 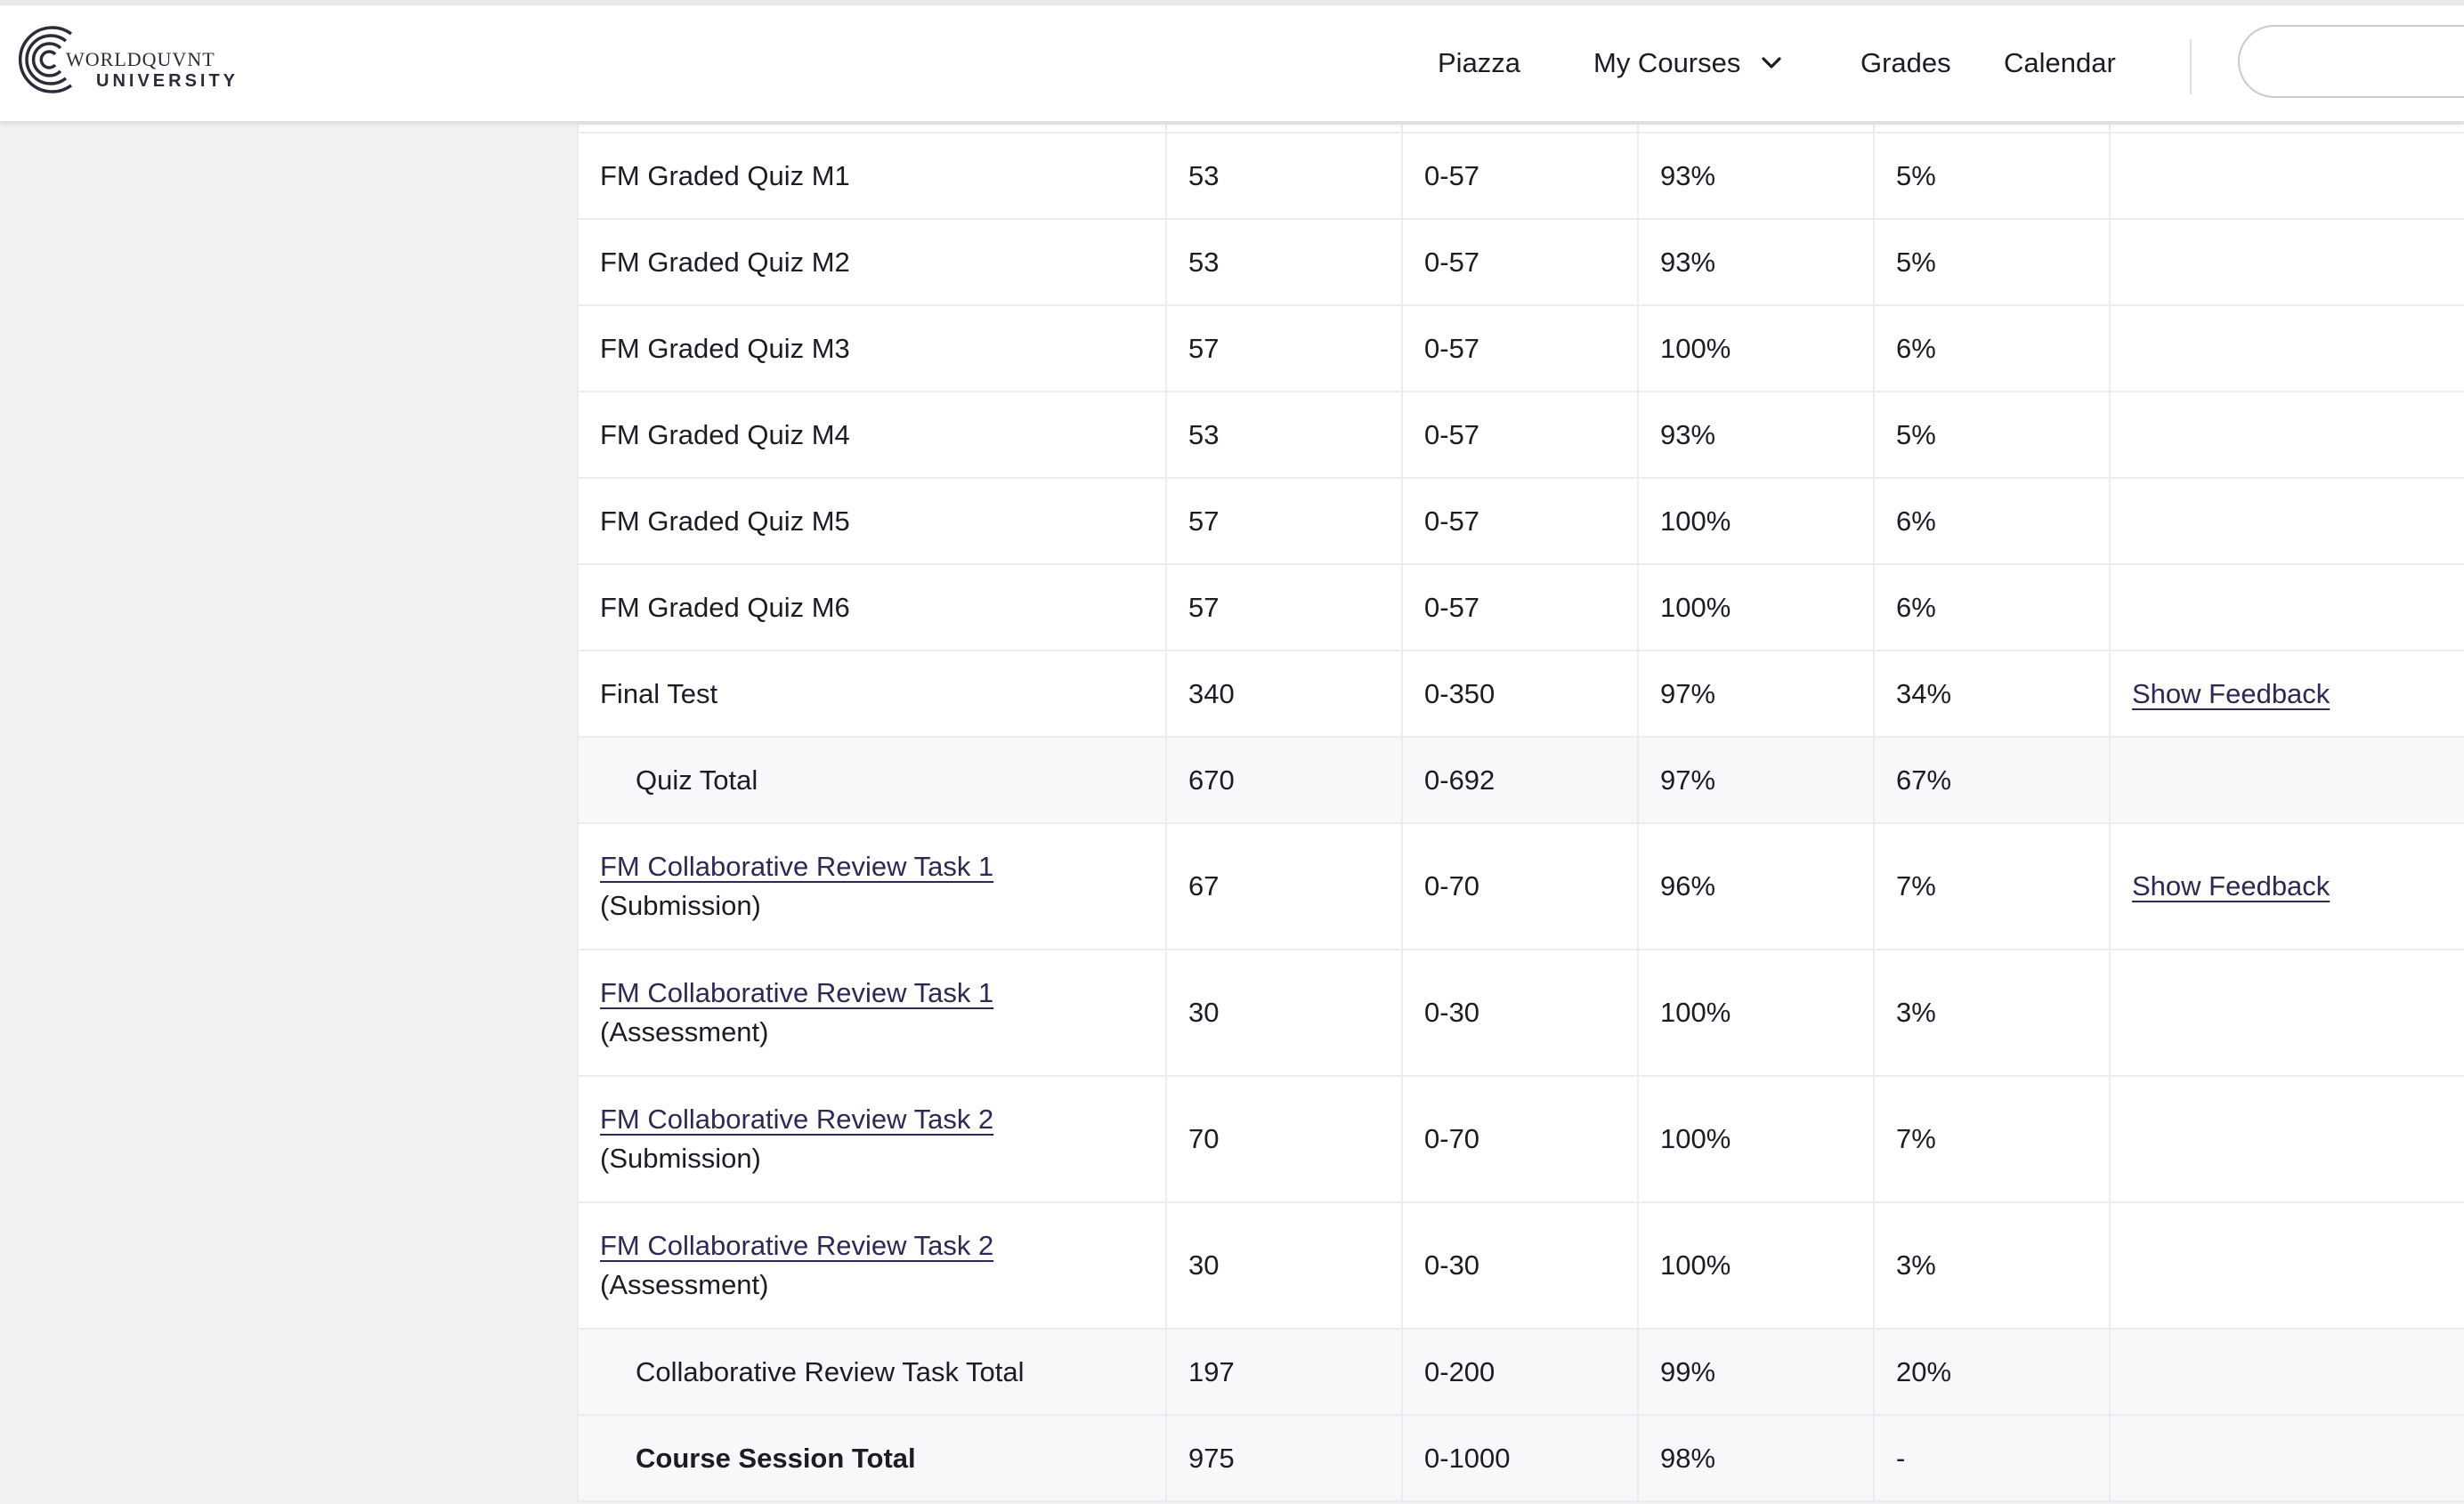 I want to click on range: 0-70, so click(x=1520, y=886).